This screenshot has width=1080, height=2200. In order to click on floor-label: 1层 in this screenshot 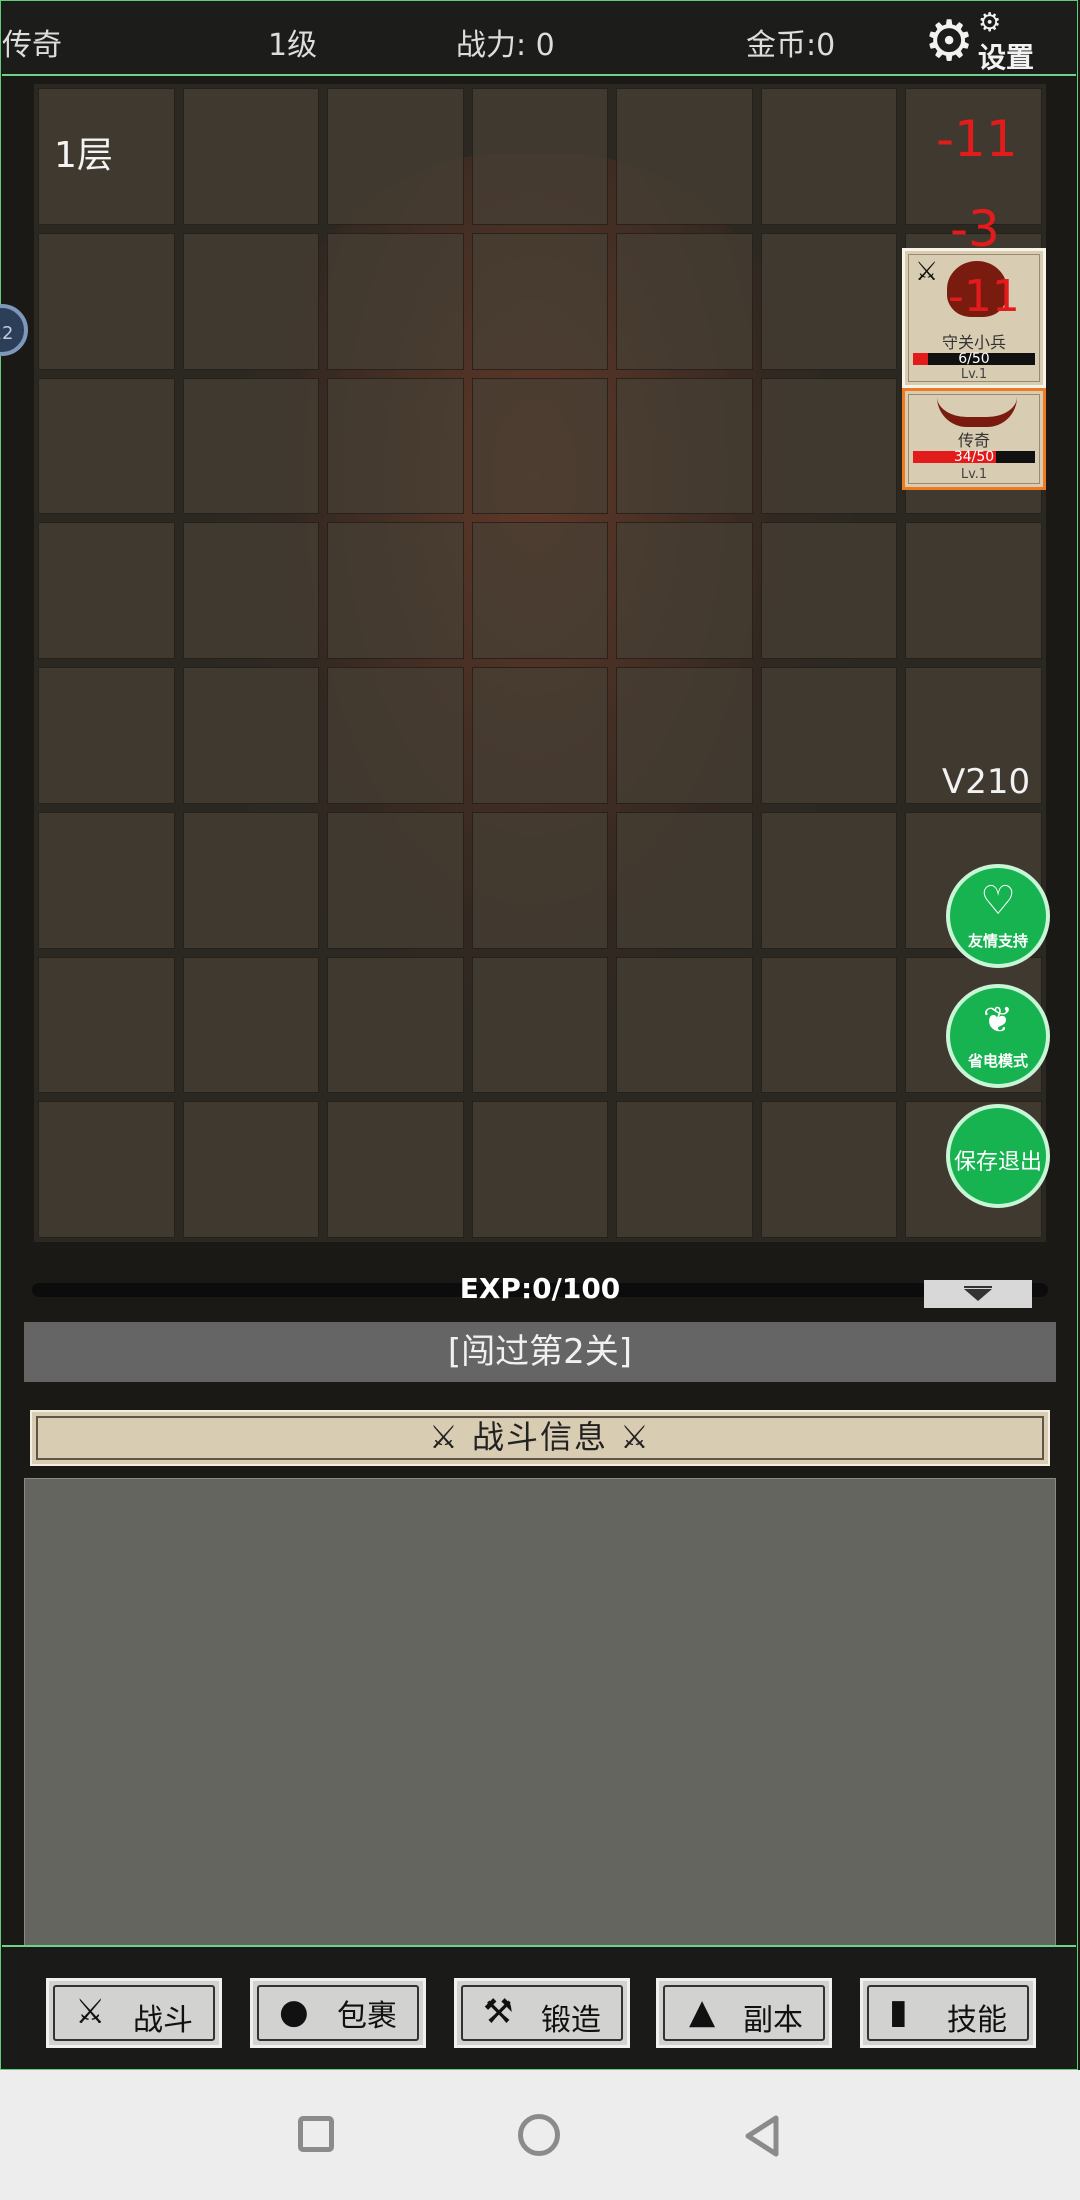, I will do `click(83, 155)`.